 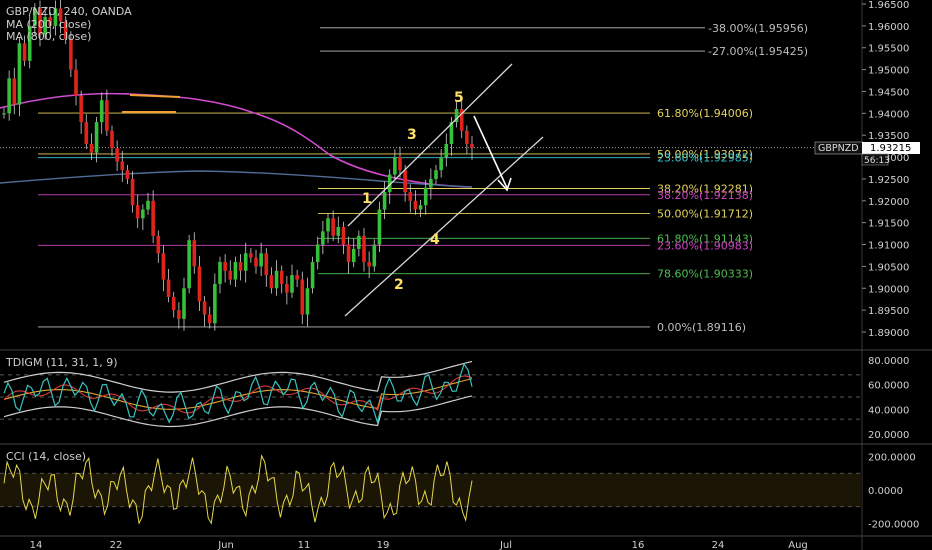 What do you see at coordinates (304, 545) in the screenshot?
I see `time-axis-label: 11` at bounding box center [304, 545].